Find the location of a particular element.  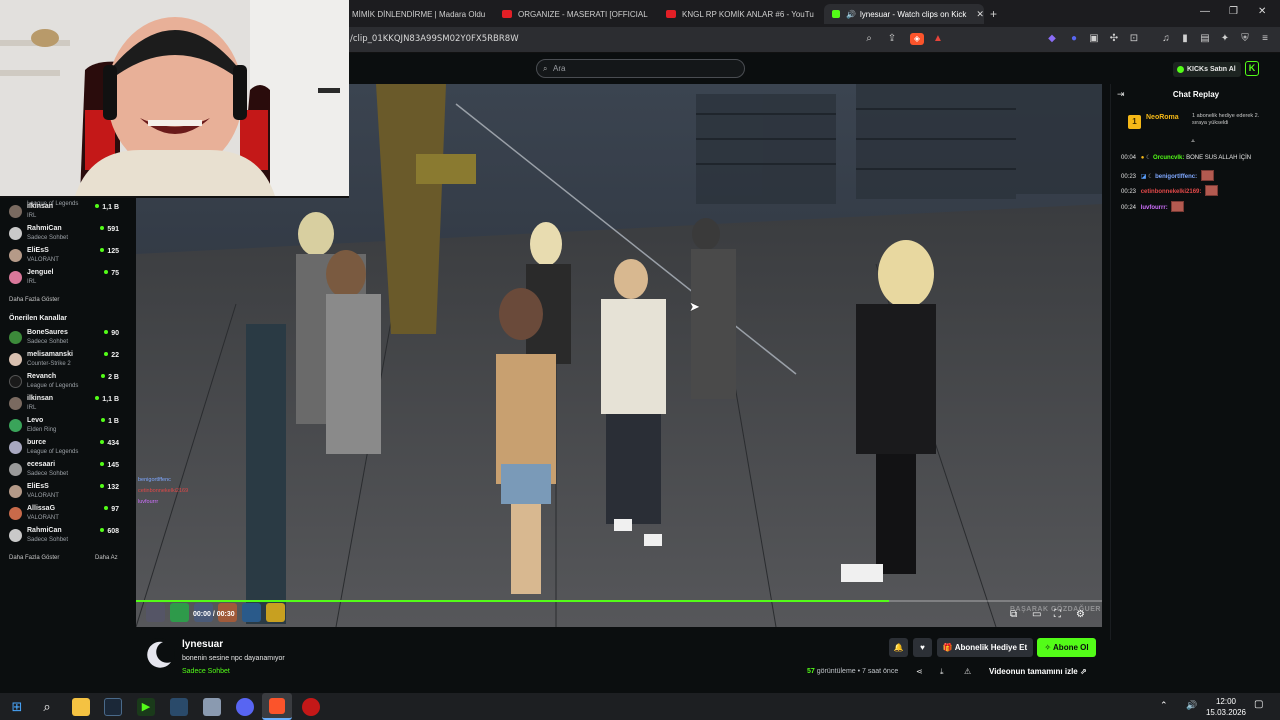

moon-badge-icon: ☾ is located at coordinates (1148, 158).